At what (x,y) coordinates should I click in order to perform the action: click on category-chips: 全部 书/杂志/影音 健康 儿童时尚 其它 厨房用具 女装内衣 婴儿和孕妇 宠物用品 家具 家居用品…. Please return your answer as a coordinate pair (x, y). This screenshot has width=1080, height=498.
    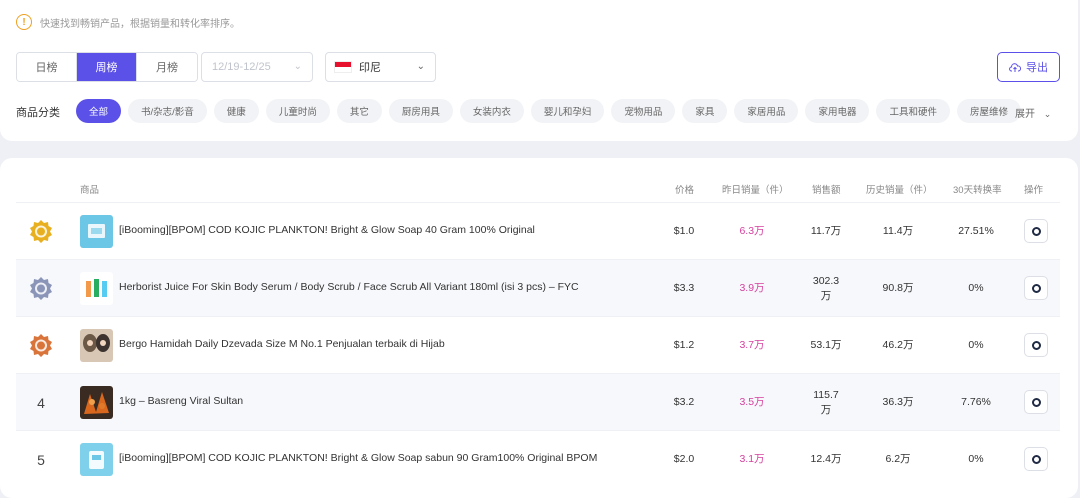
    Looking at the image, I should click on (548, 111).